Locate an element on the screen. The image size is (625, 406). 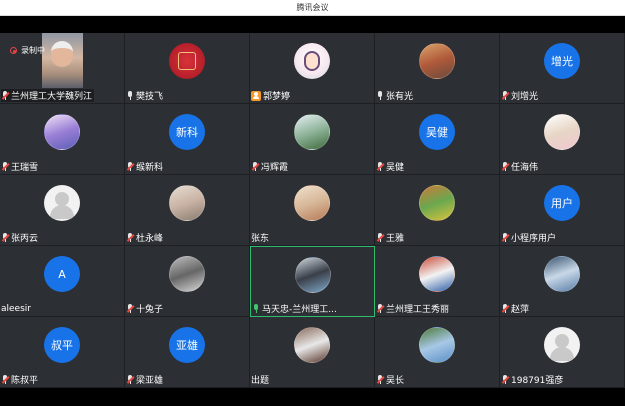
participant-tile: 用户小程序用户 is located at coordinates (562, 210).